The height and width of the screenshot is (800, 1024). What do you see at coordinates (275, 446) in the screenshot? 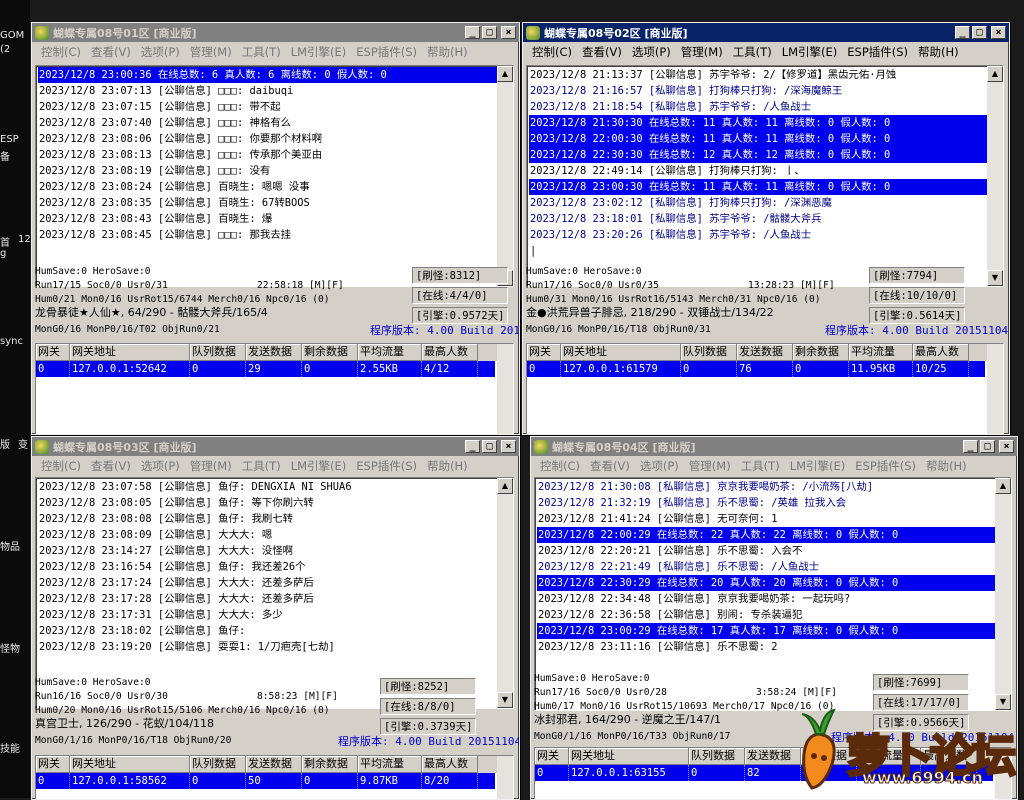
I see `title-bar: 蝴蝶专属08号03区 [商业版] _ □ ×` at bounding box center [275, 446].